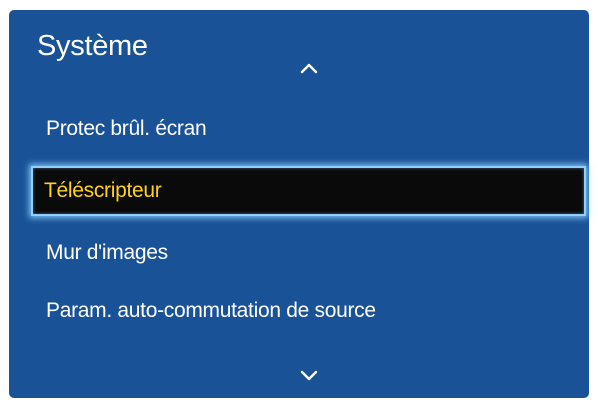 The height and width of the screenshot is (407, 598). Describe the element at coordinates (309, 376) in the screenshot. I see `chevron-down-icon` at that location.